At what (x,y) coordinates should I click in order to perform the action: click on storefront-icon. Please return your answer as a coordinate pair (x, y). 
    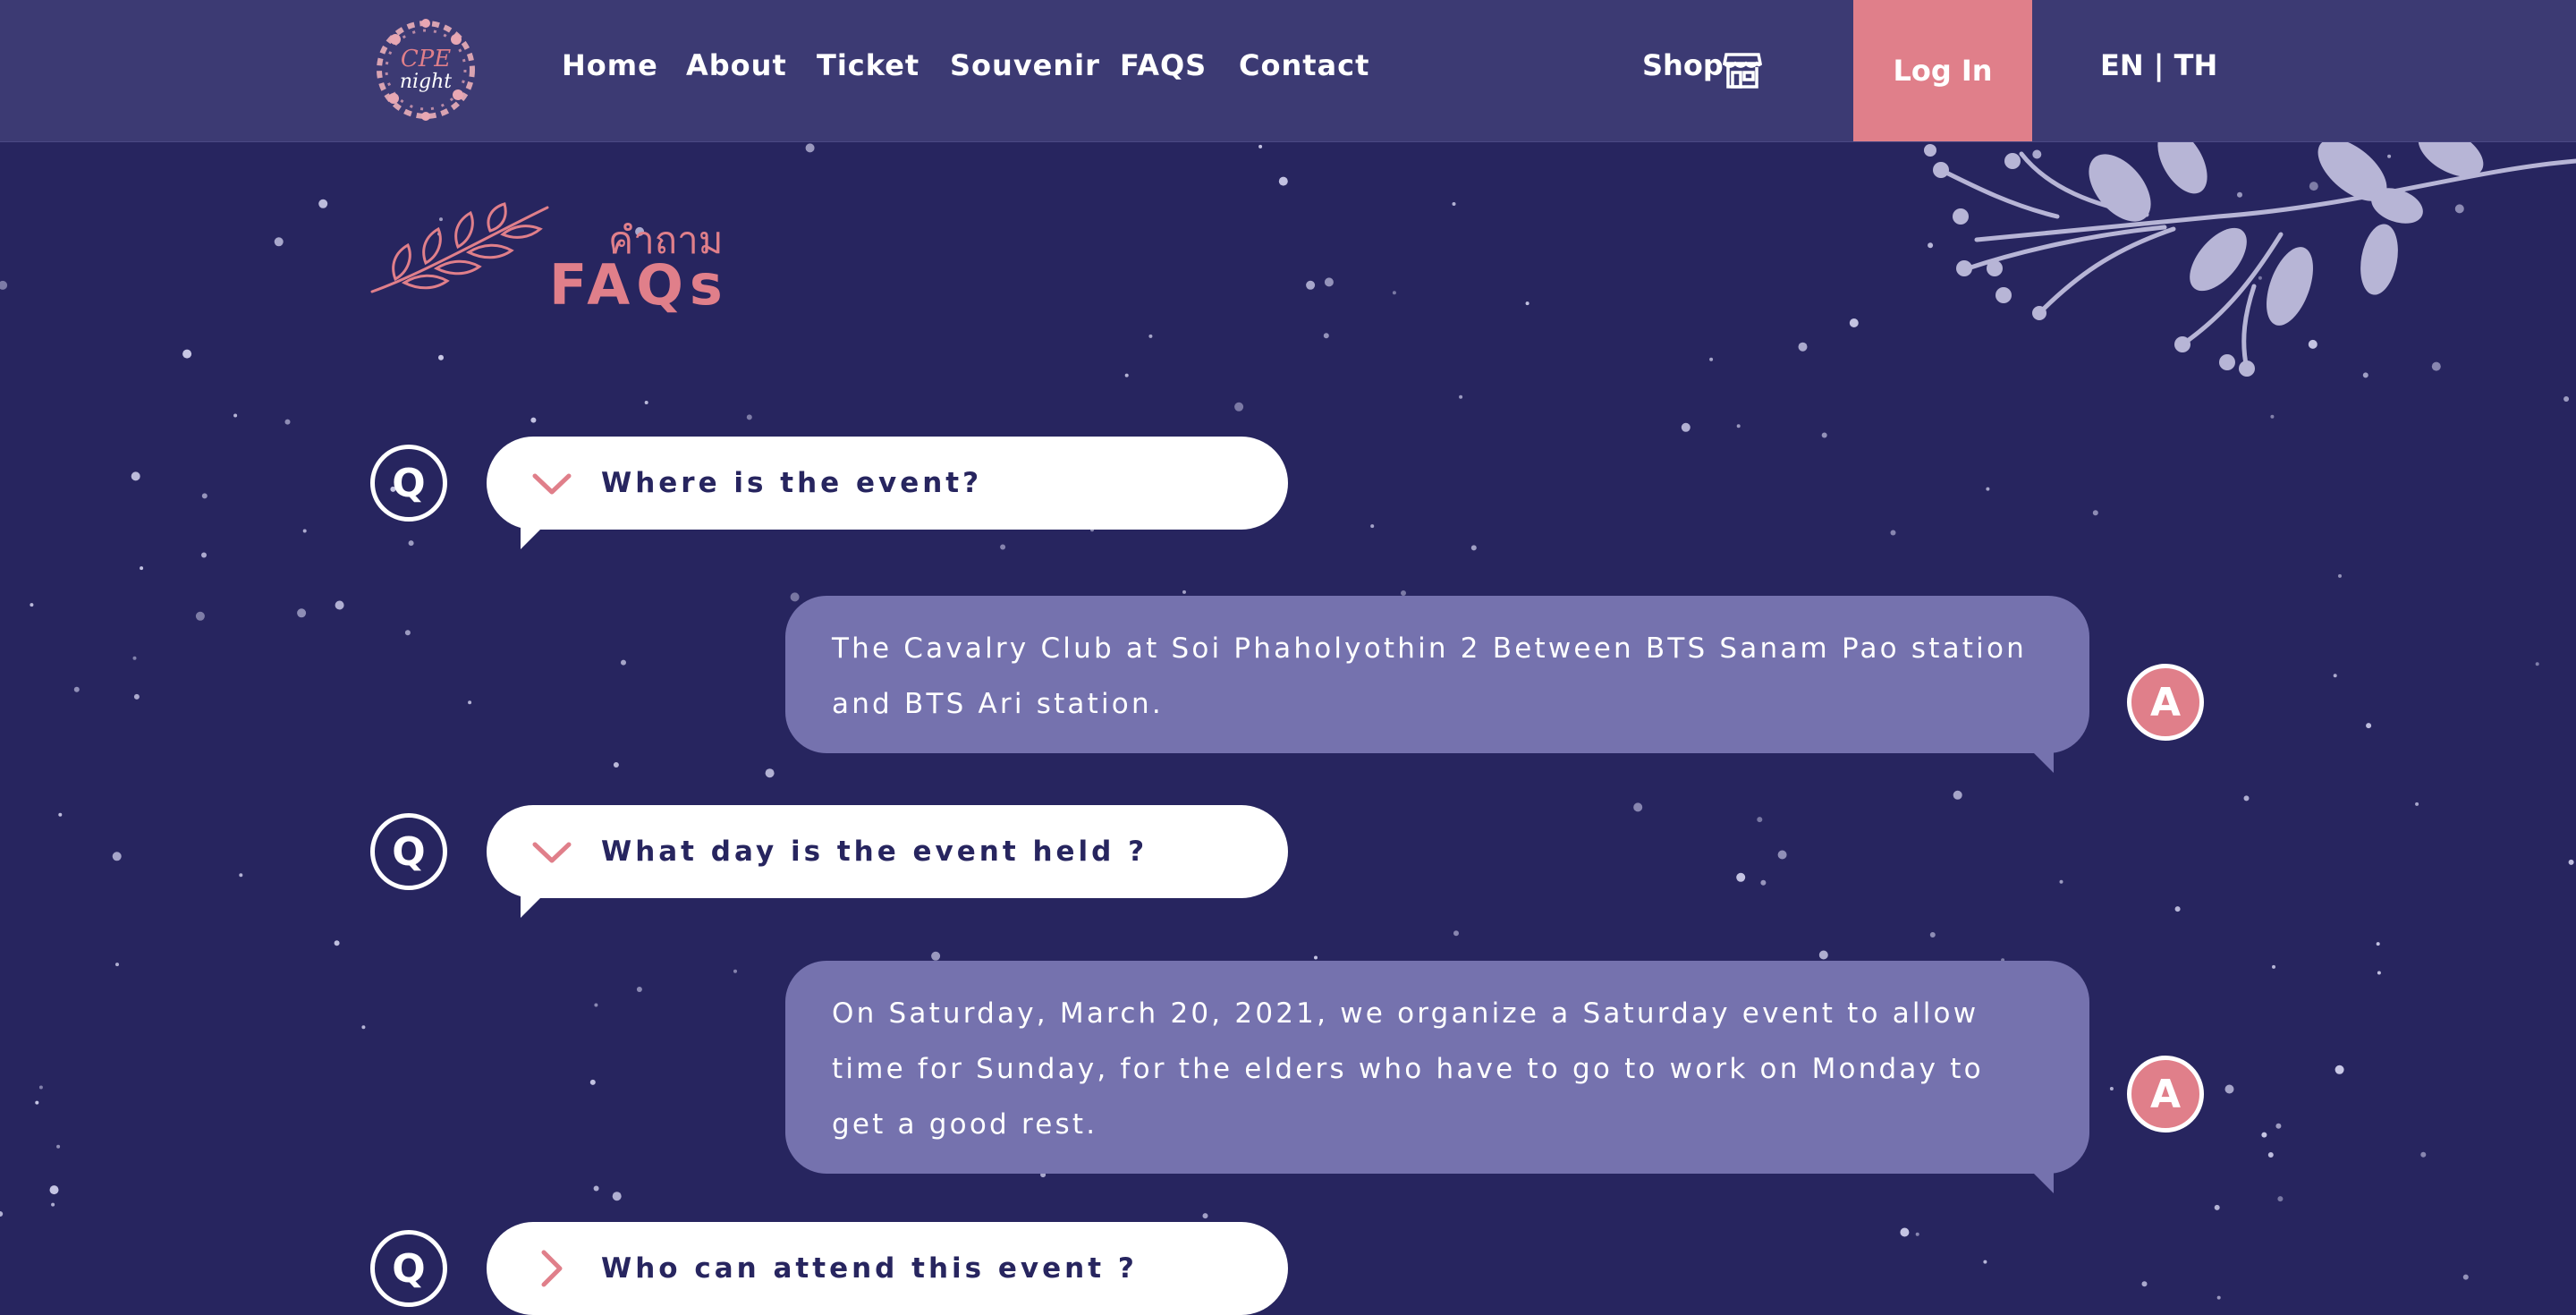
    Looking at the image, I should click on (1742, 69).